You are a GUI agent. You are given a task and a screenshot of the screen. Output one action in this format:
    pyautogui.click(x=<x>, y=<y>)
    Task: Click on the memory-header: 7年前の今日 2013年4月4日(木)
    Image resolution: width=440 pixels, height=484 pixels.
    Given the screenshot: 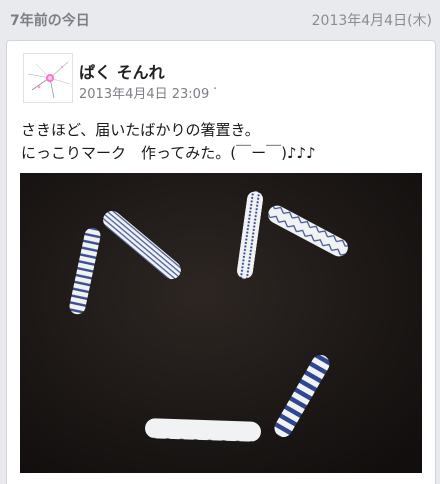 What is the action you would take?
    pyautogui.click(x=220, y=19)
    